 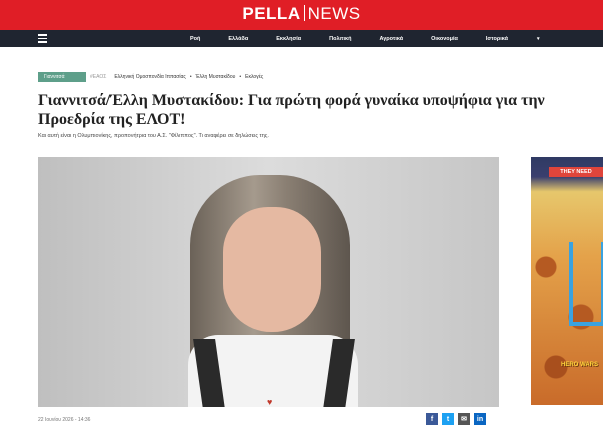 What do you see at coordinates (567, 281) in the screenshot?
I see `side-ad: THEY NEED HERO WARS` at bounding box center [567, 281].